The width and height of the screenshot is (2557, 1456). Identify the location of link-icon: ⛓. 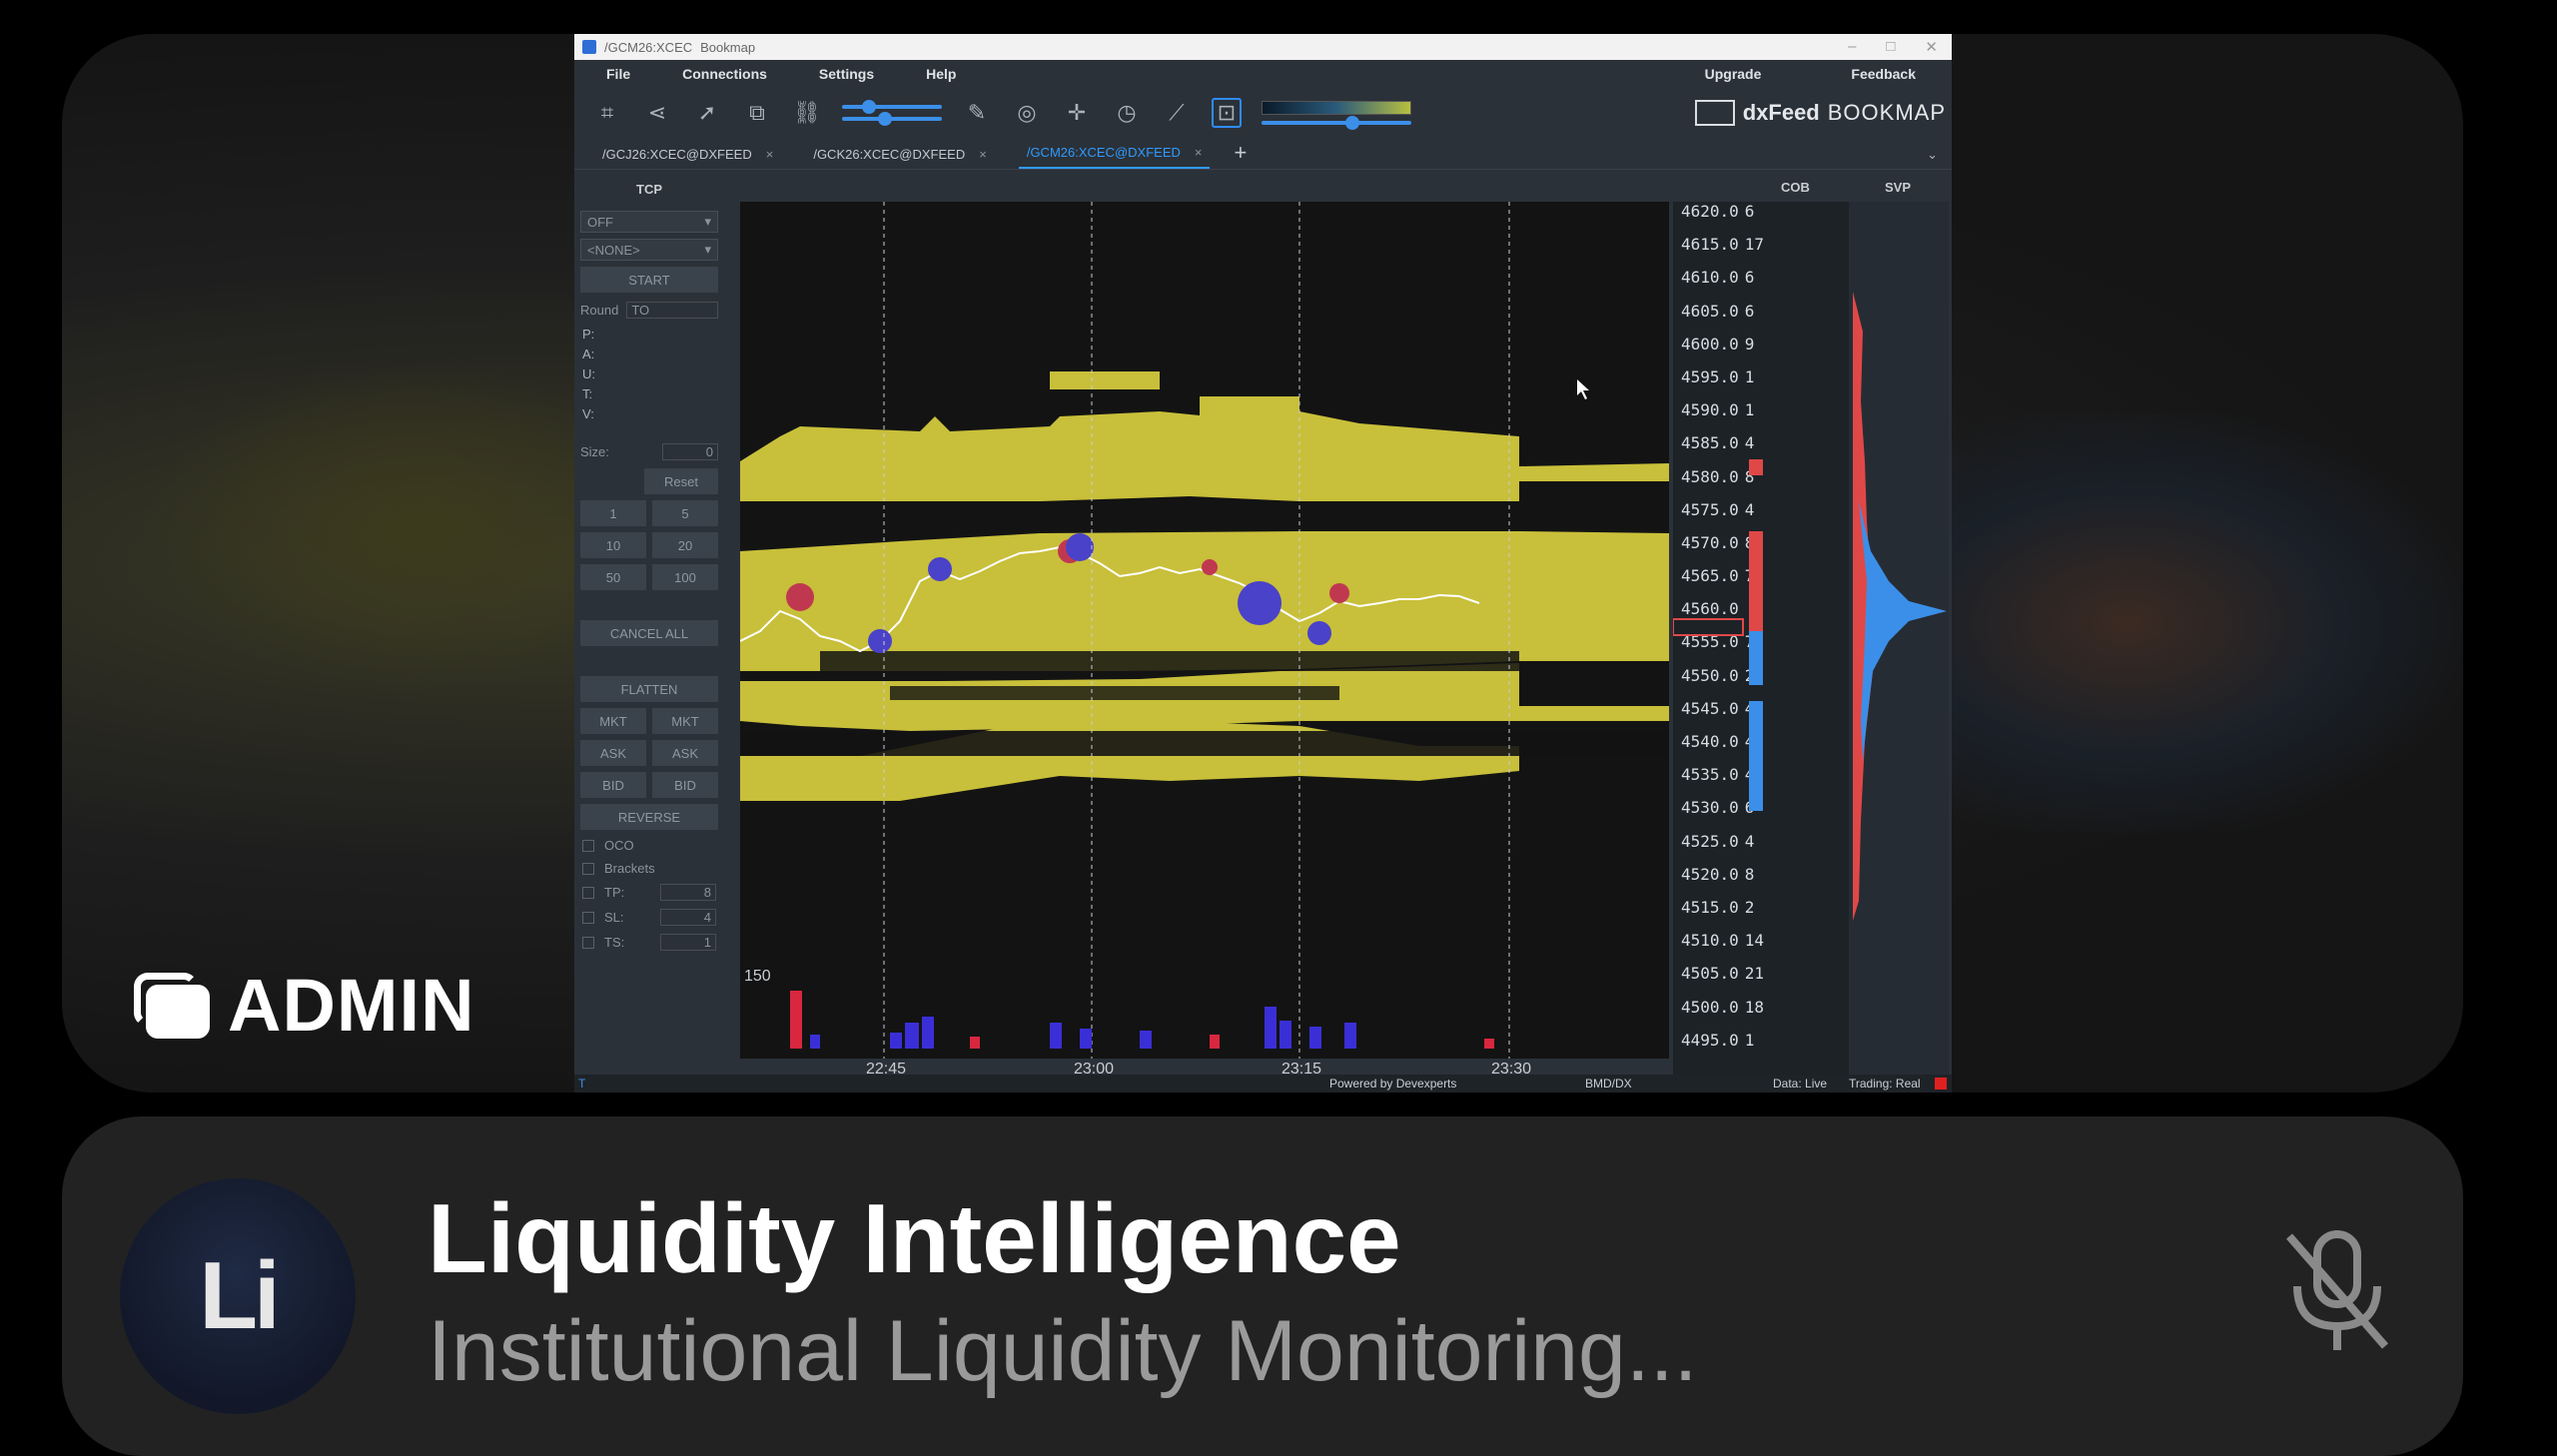
(807, 113).